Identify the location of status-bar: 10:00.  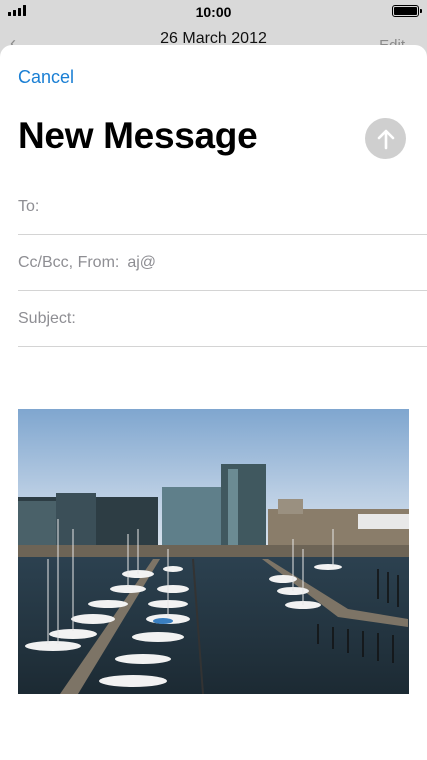
(213, 12).